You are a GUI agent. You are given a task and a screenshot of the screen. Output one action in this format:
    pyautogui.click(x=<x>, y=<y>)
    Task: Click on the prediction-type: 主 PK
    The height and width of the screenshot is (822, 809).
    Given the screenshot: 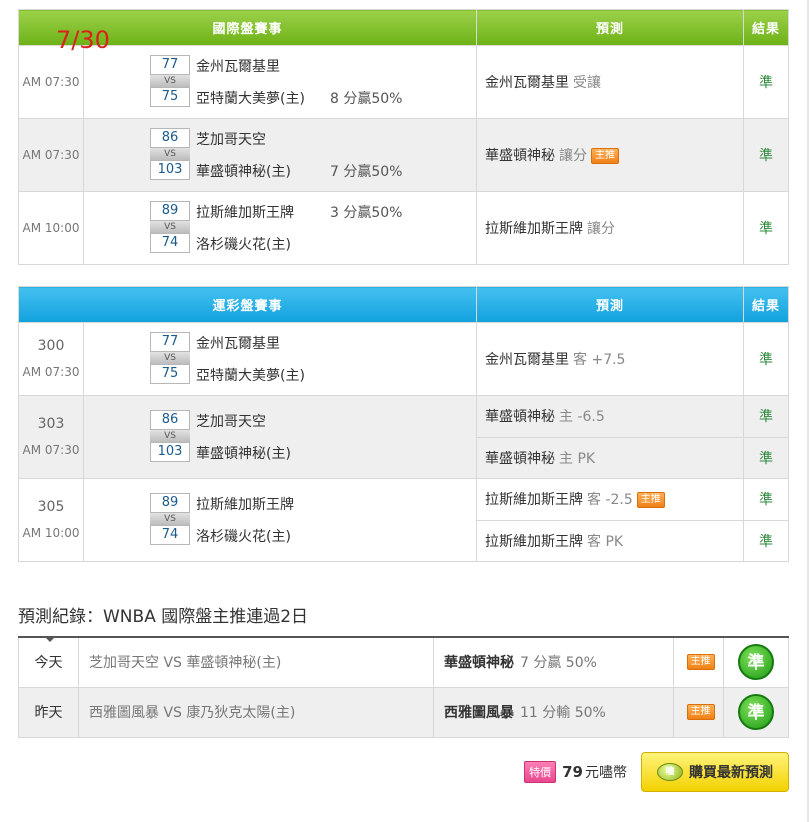 What is the action you would take?
    pyautogui.click(x=577, y=458)
    